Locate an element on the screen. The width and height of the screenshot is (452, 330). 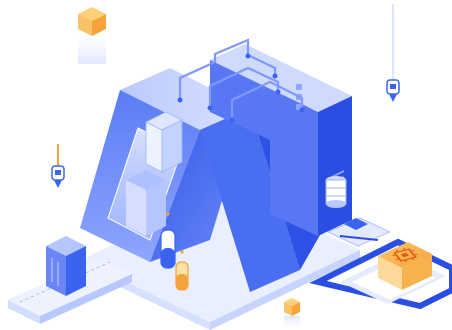
pin-marker-icon is located at coordinates (58, 166).